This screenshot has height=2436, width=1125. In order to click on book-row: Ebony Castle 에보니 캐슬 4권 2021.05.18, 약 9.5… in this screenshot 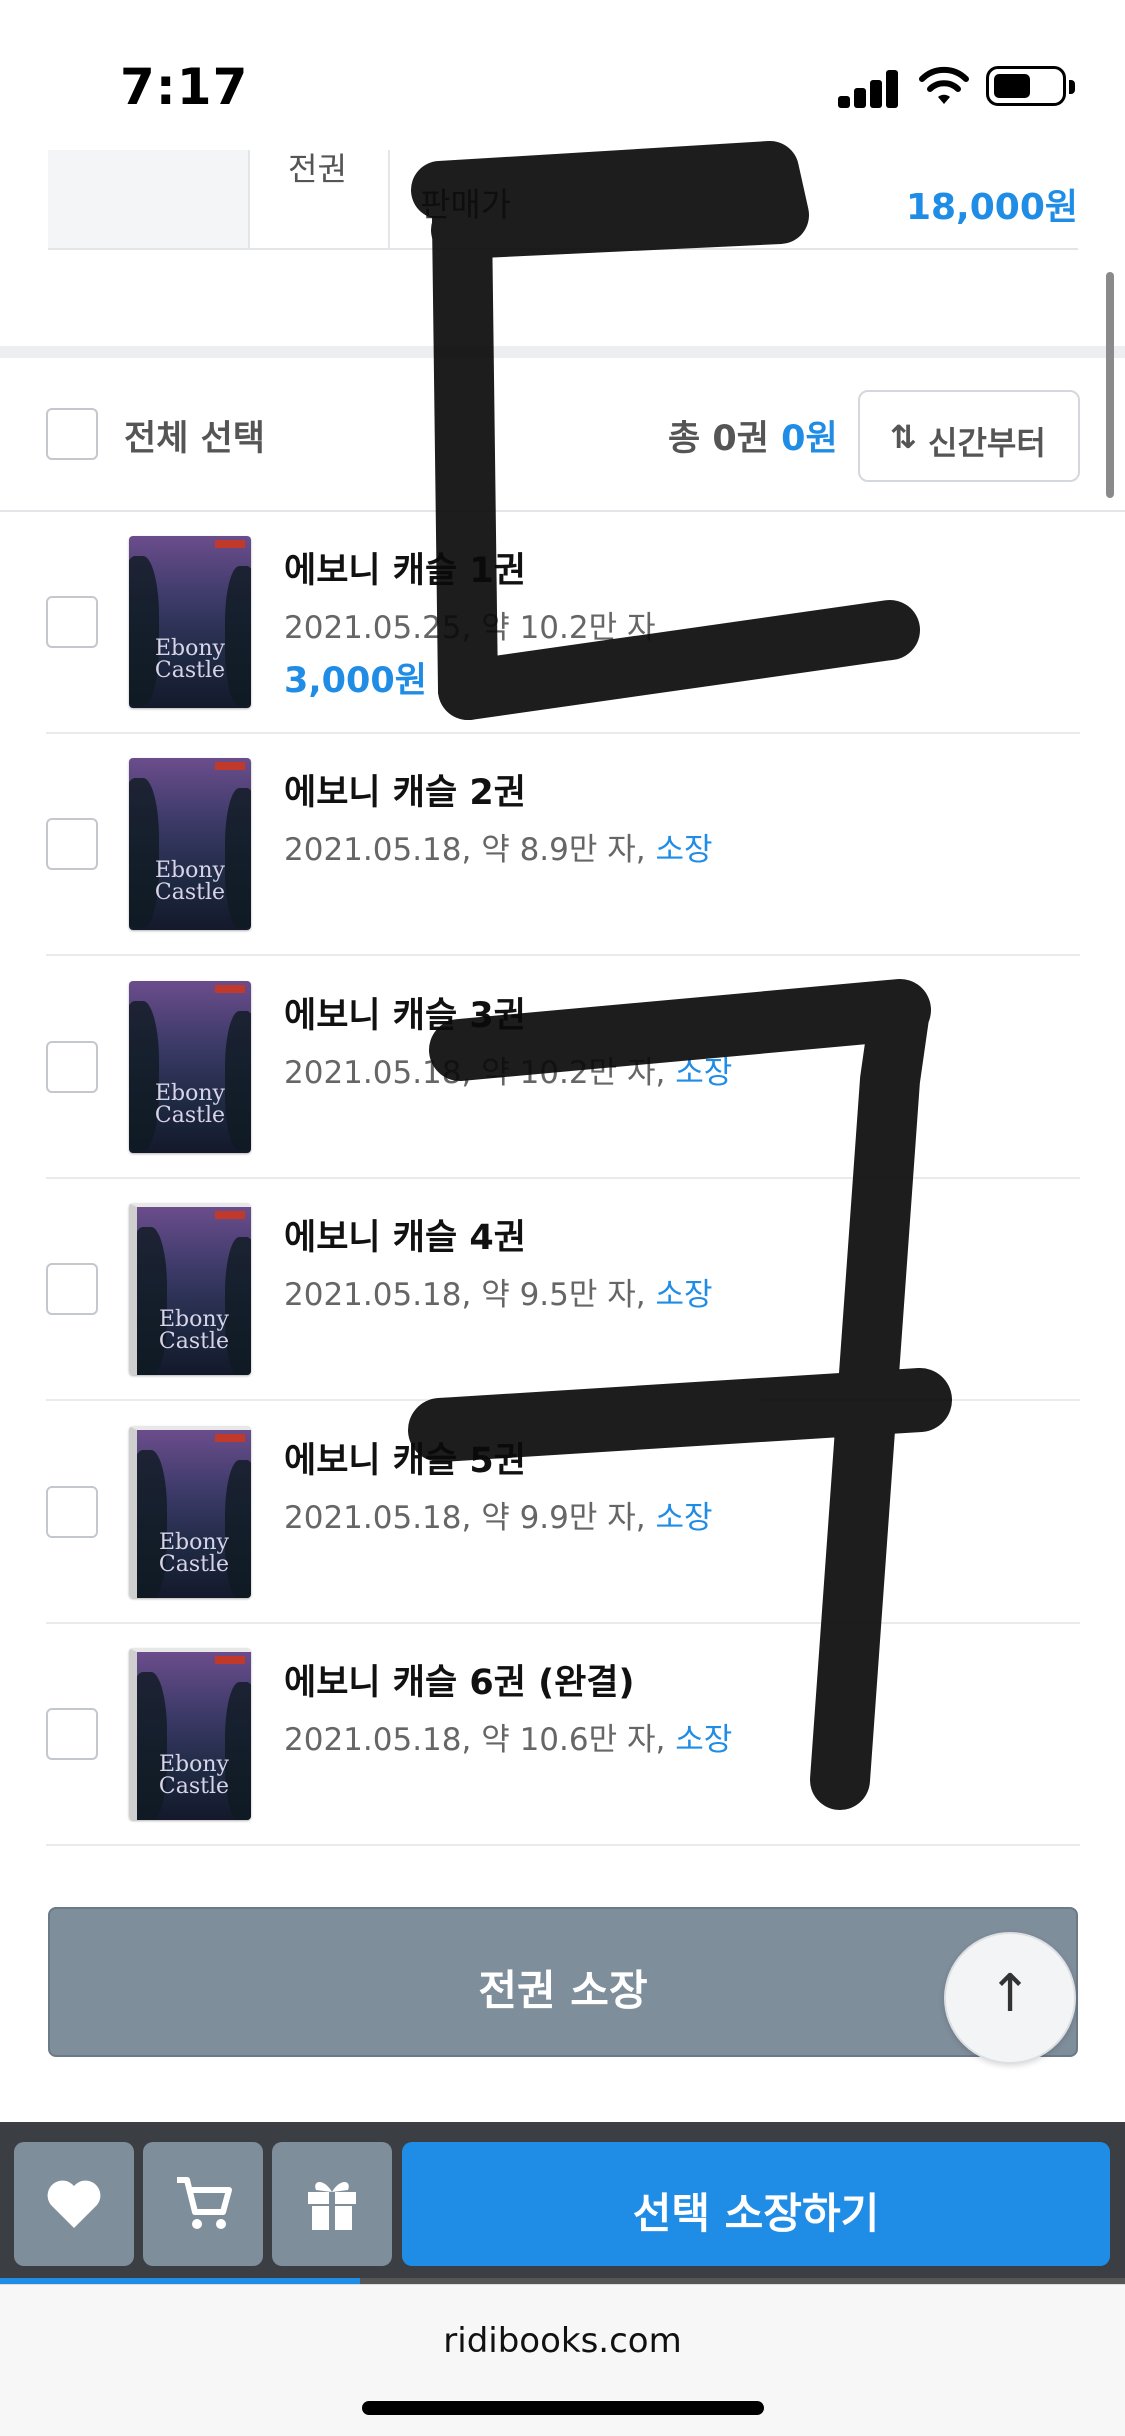, I will do `click(563, 1290)`.